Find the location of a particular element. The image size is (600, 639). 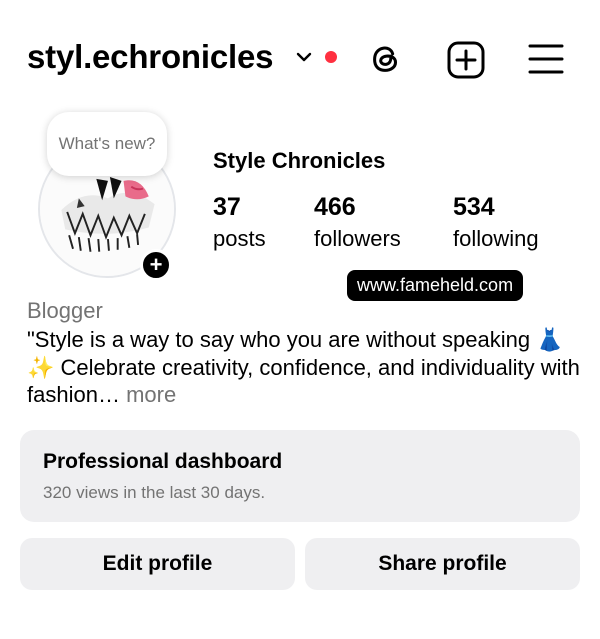

username: styl.echronicles is located at coordinates (150, 57).